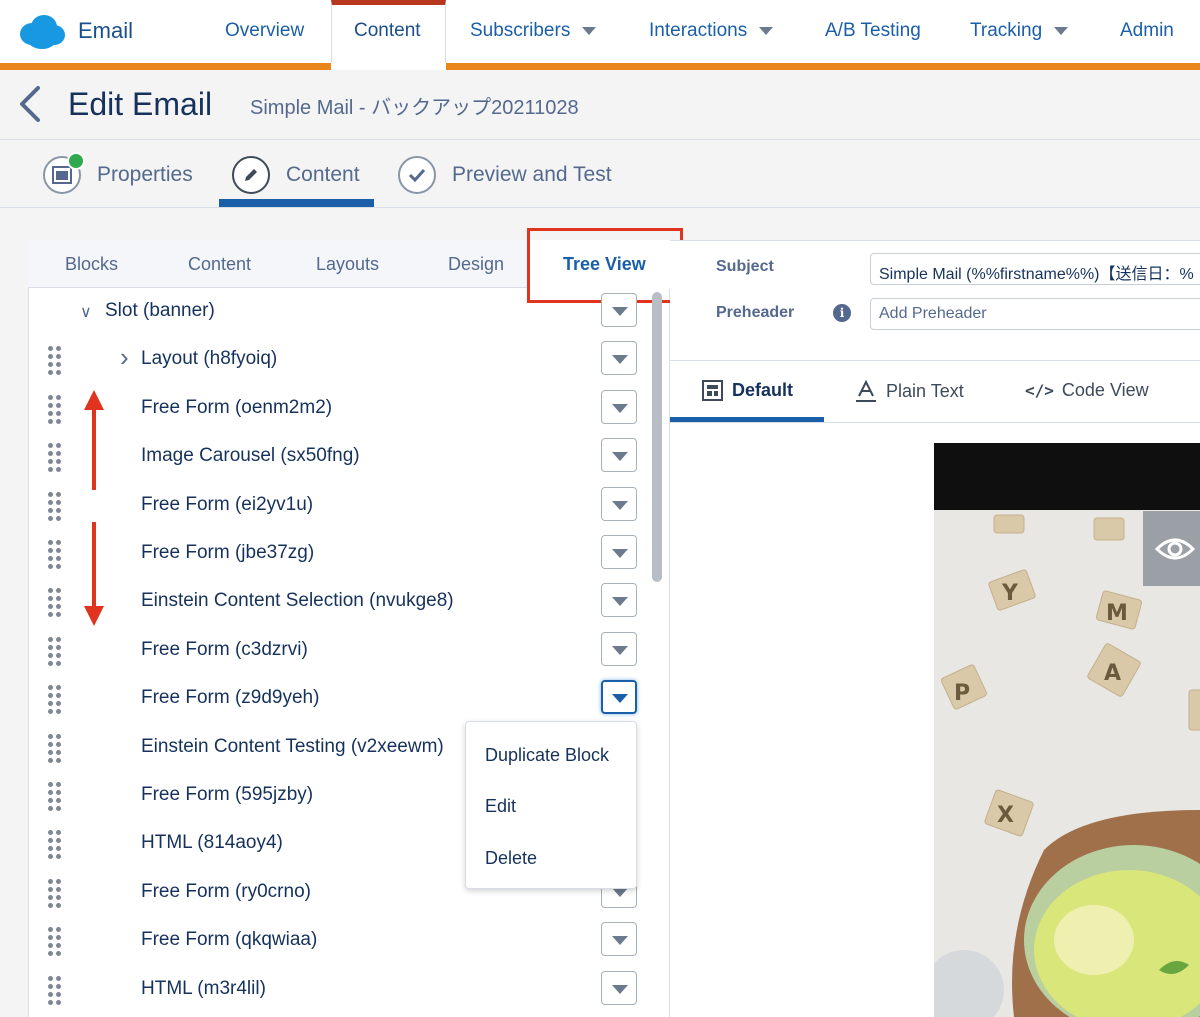 This screenshot has height=1017, width=1200. Describe the element at coordinates (476, 264) in the screenshot. I see `tab-design: Design` at that location.